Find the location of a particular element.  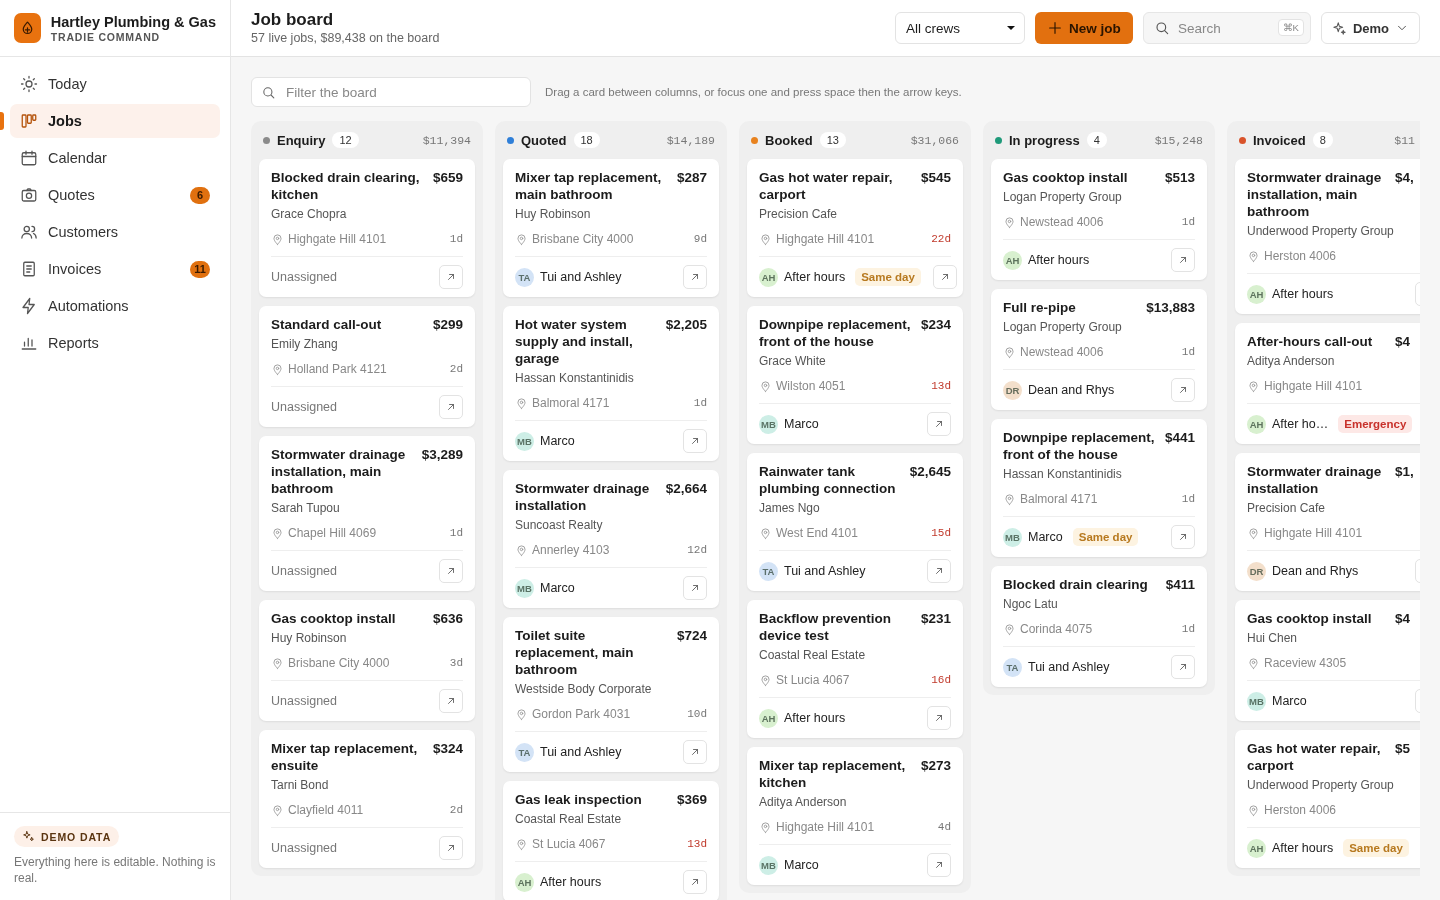

job-card: Downpipe replacement, front of the house $234 Grace White Wilston 4051 13d MB Marco is located at coordinates (855, 375).